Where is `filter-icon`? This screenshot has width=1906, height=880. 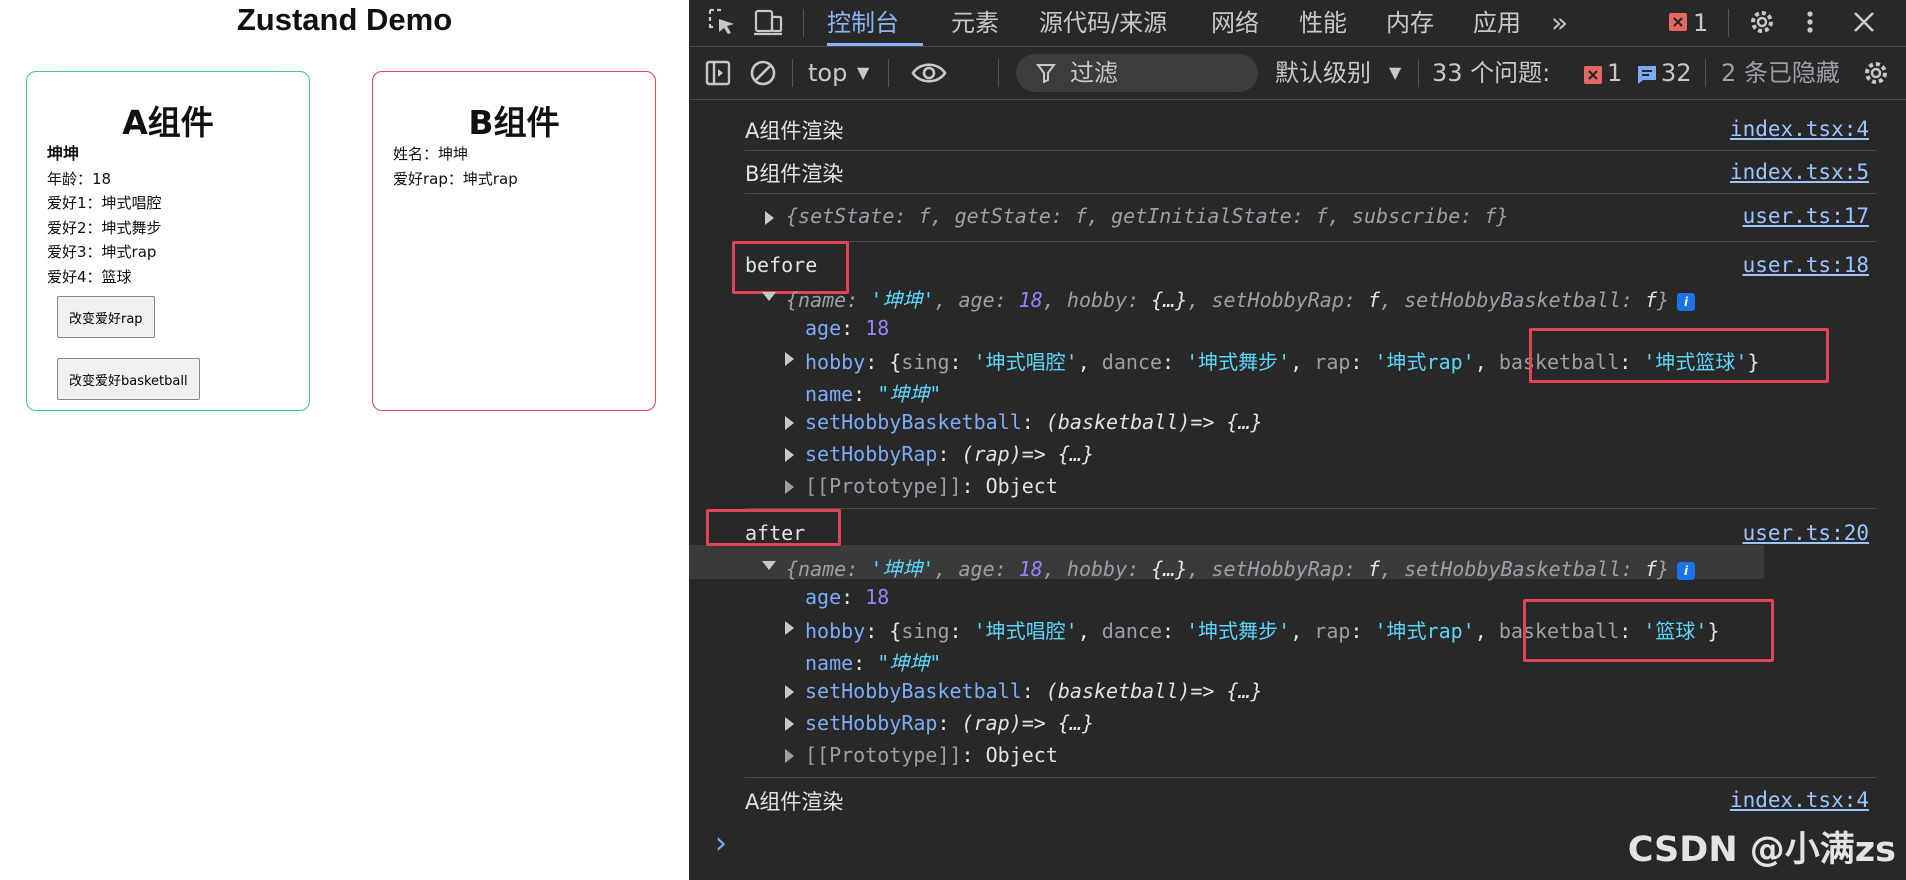
filter-icon is located at coordinates (1046, 75).